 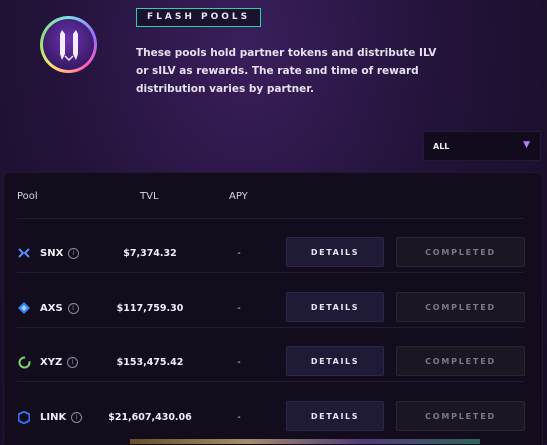 What do you see at coordinates (441, 146) in the screenshot?
I see `pool-filter-value: ALL` at bounding box center [441, 146].